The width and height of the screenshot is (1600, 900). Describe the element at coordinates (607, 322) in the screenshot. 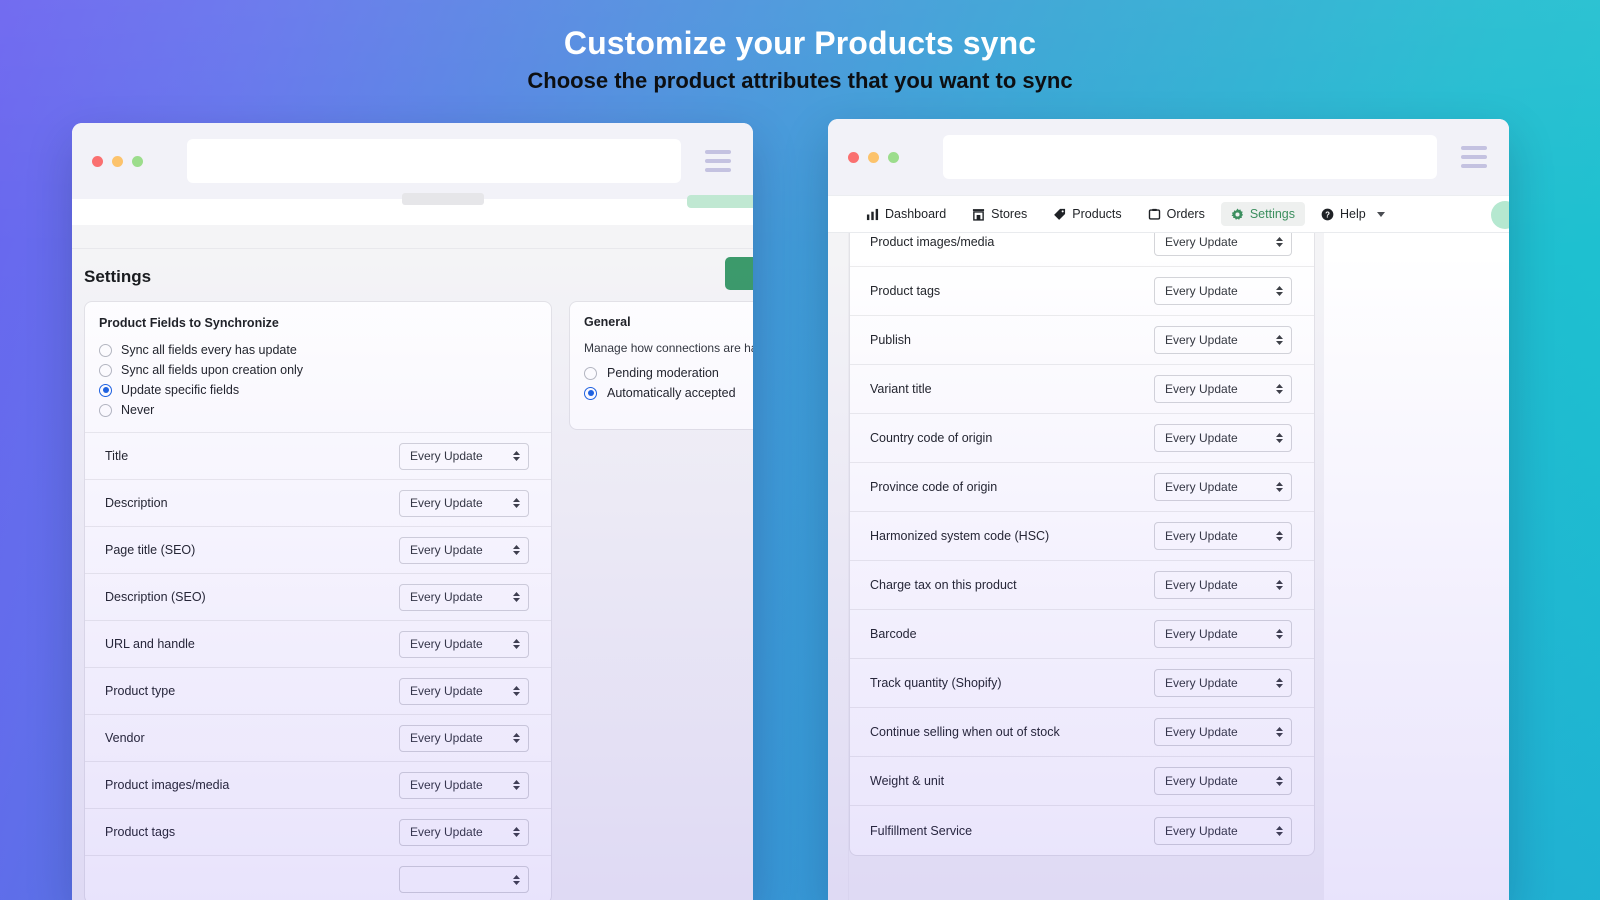

I see `general-card-title: General` at that location.